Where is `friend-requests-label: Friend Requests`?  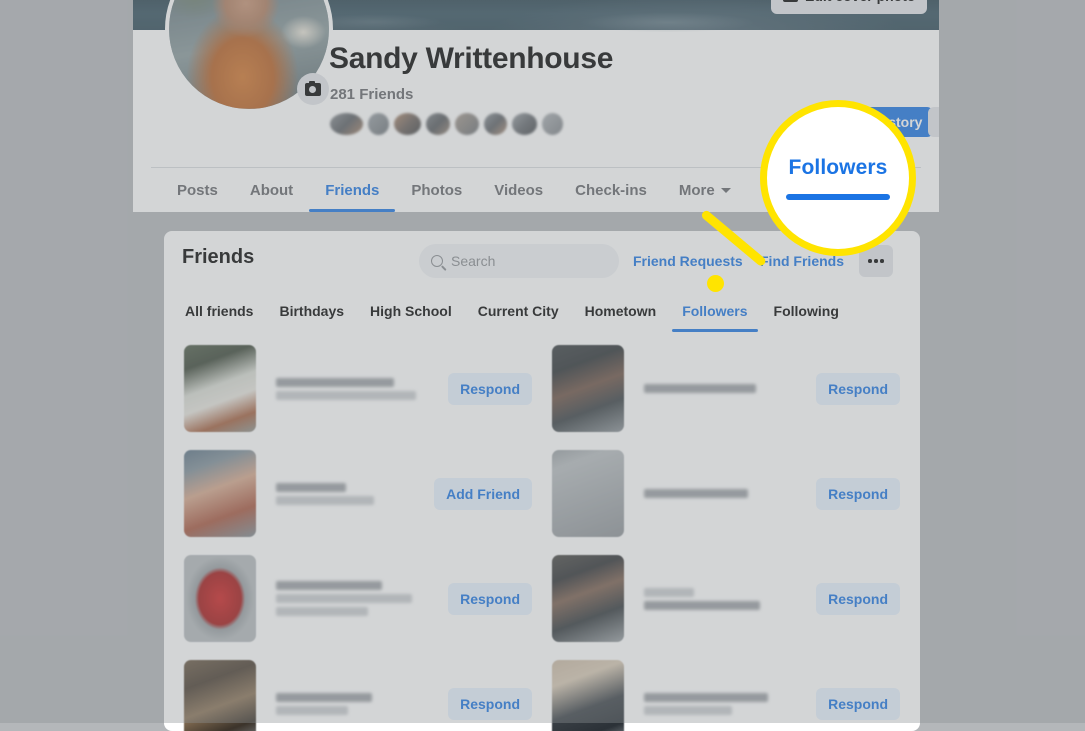
friend-requests-label: Friend Requests is located at coordinates (688, 261).